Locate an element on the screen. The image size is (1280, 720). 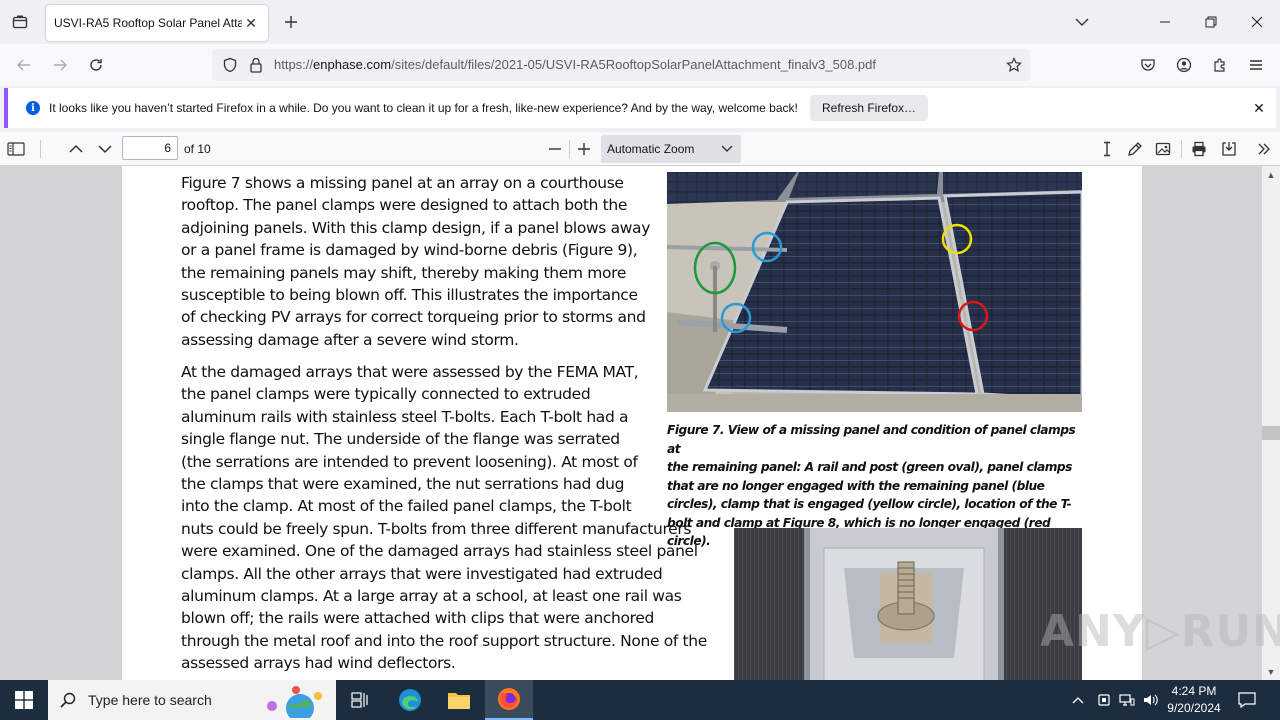
new-tab-button is located at coordinates (291, 22).